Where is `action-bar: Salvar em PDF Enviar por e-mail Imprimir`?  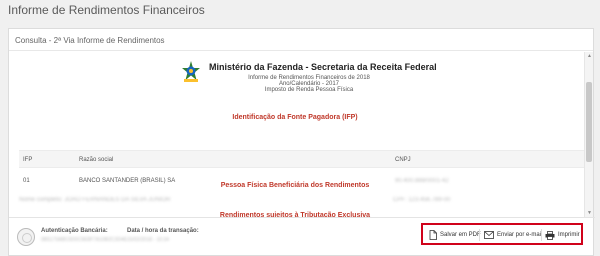
action-bar: Salvar em PDF Enviar por e-mail Imprimir is located at coordinates (502, 234).